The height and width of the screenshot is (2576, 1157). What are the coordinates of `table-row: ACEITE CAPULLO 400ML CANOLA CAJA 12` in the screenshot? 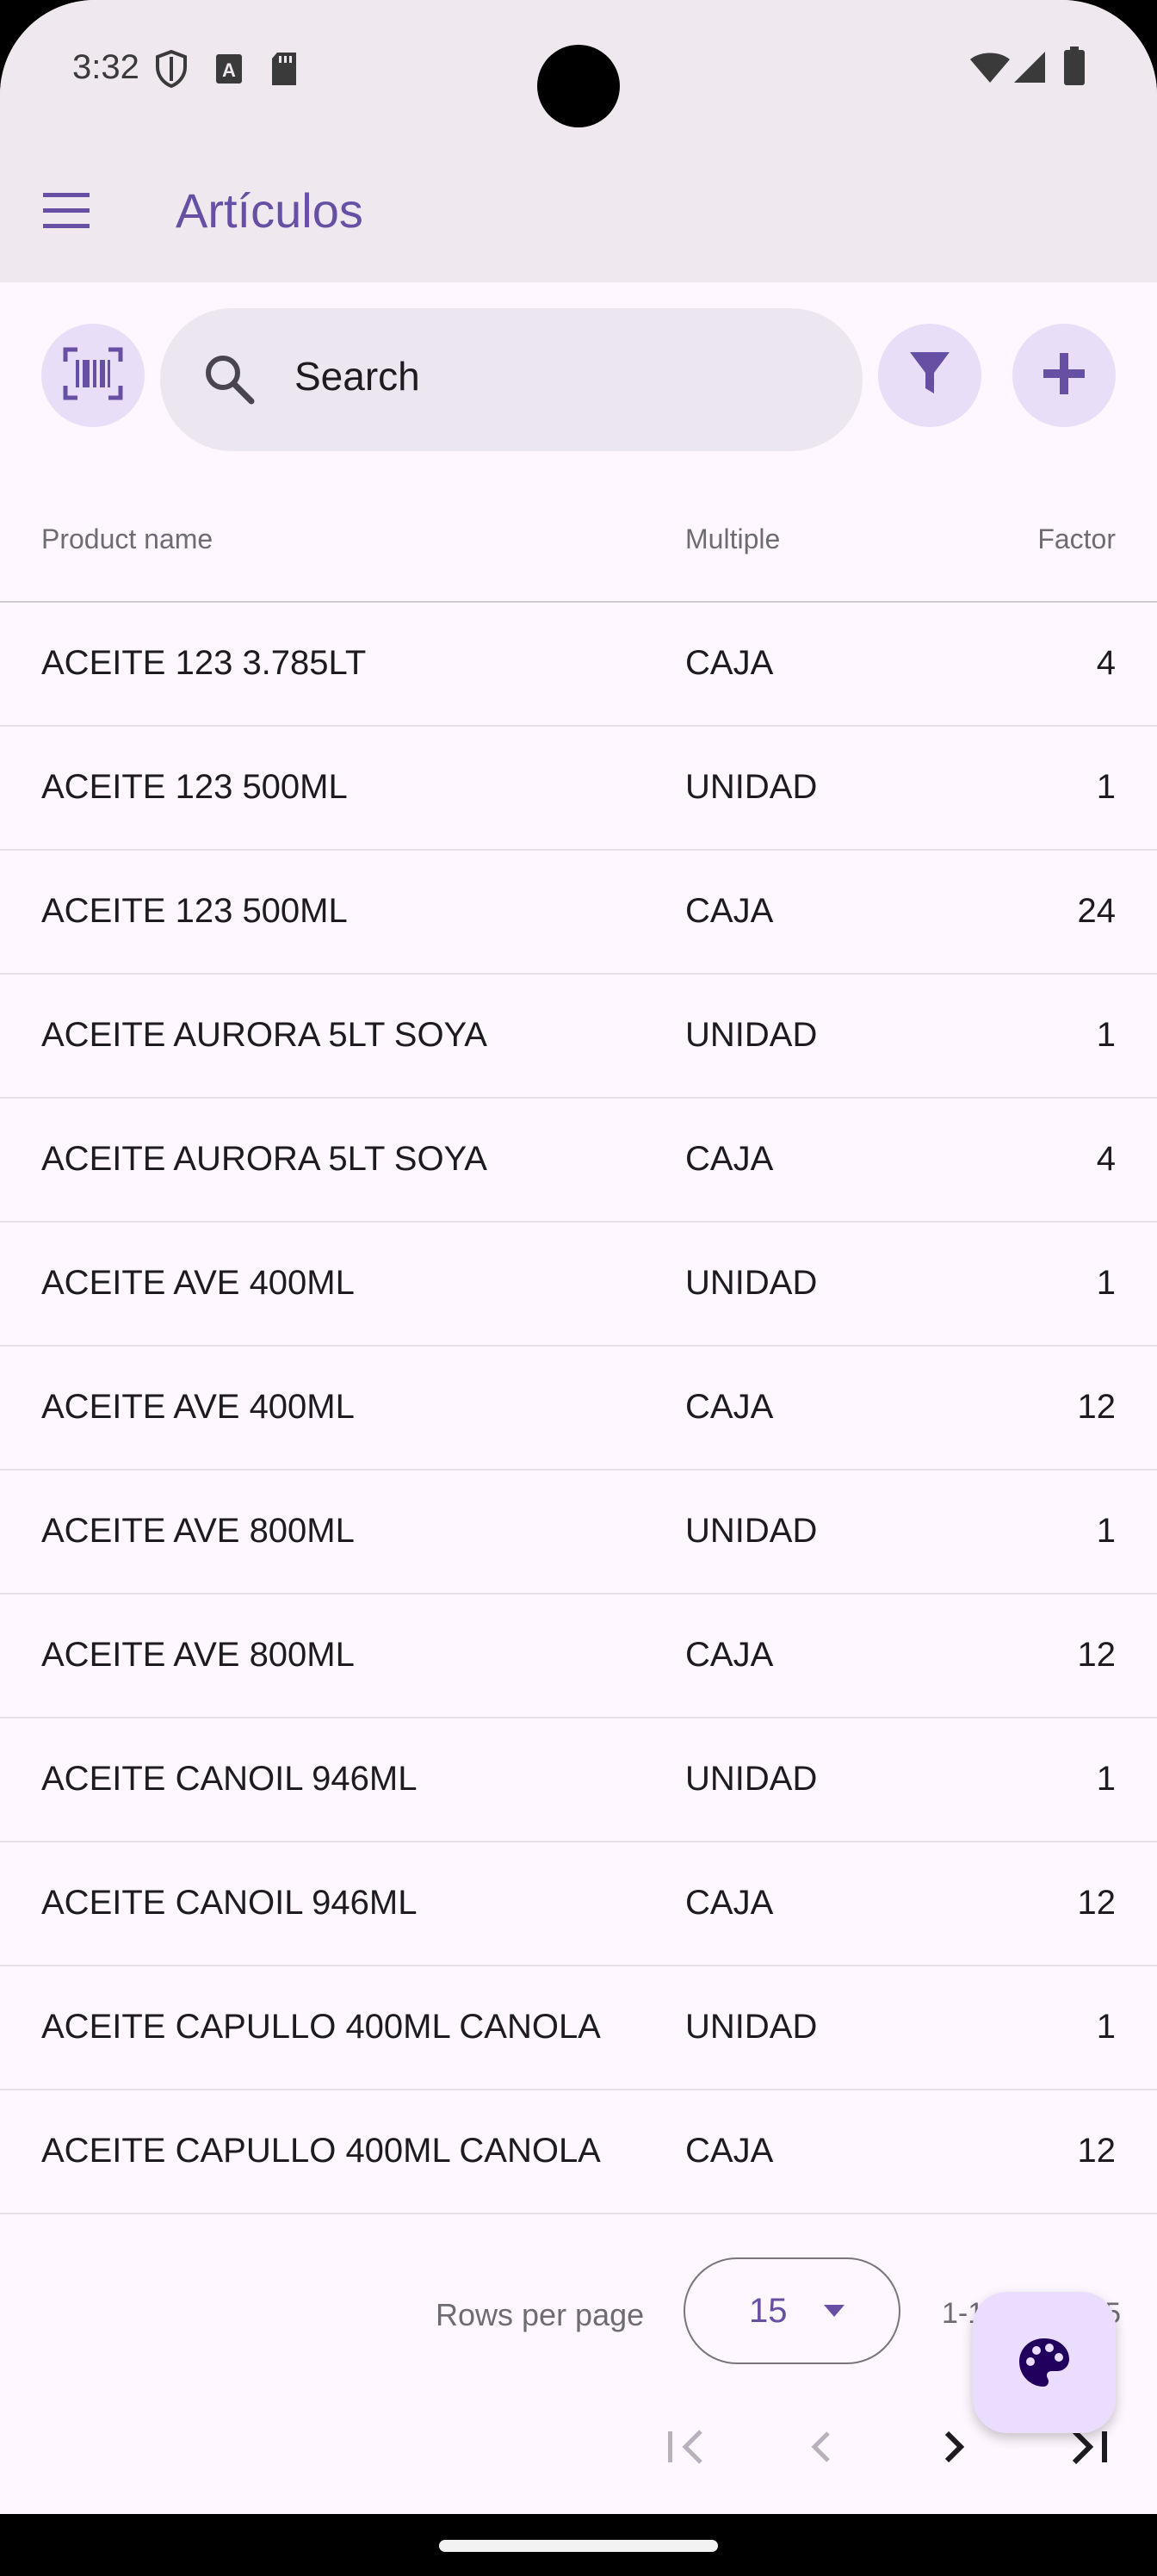 It's located at (579, 2152).